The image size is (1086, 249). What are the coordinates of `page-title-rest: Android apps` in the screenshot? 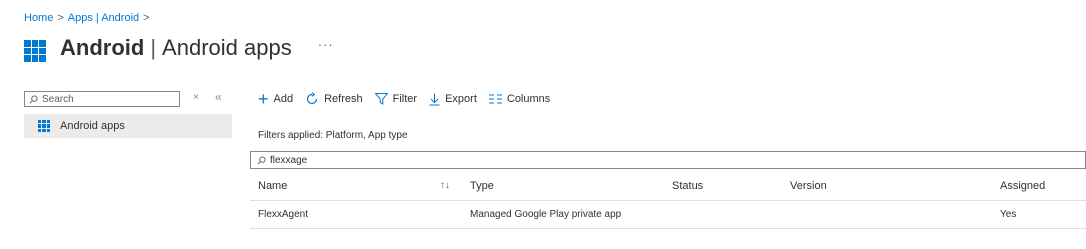 It's located at (227, 47).